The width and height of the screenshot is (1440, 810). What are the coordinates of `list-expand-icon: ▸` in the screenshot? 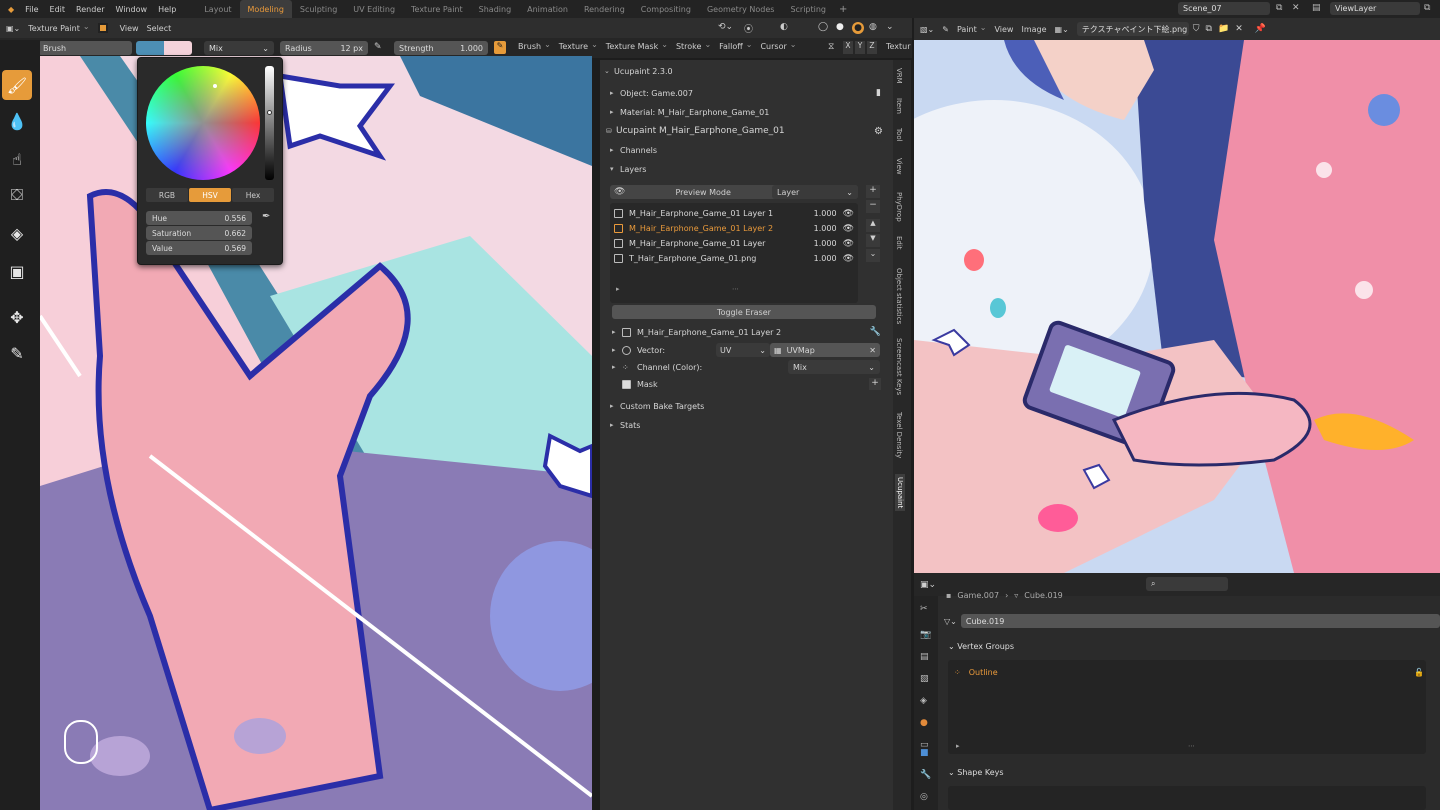 It's located at (958, 746).